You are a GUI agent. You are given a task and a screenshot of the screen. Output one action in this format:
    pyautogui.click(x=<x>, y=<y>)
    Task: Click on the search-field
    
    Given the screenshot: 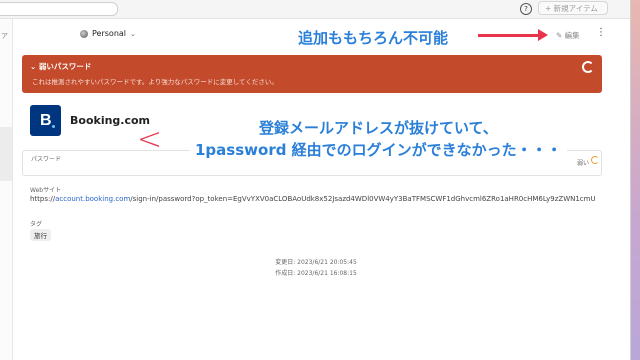 What is the action you would take?
    pyautogui.click(x=59, y=9)
    